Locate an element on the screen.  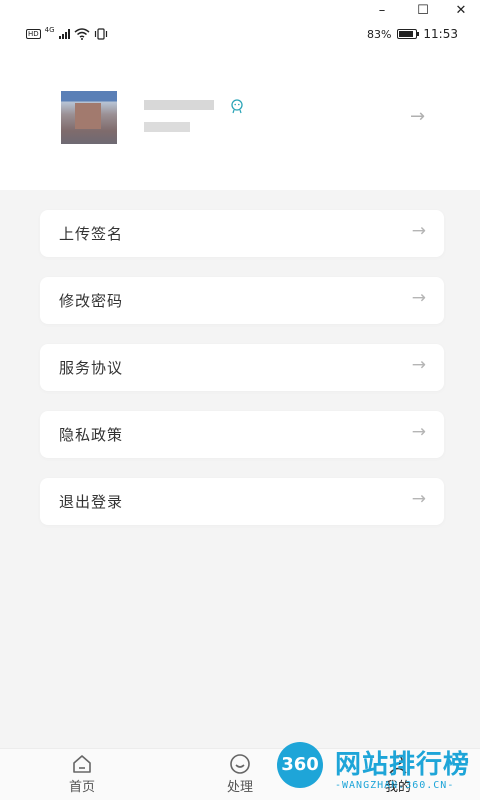
signal-icon is located at coordinates (64, 34).